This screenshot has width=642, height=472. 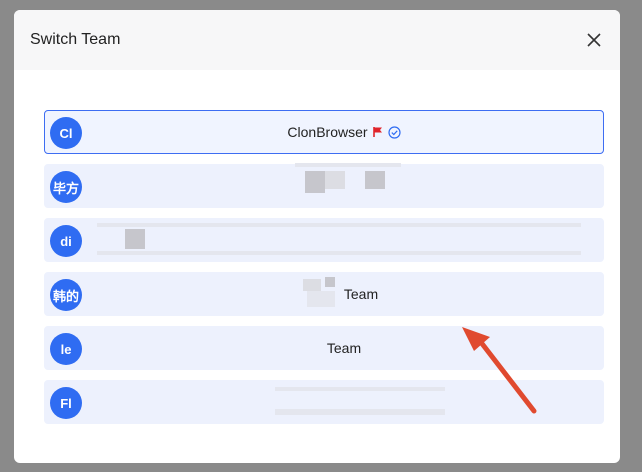 I want to click on team-avatar: di, so click(x=66, y=241).